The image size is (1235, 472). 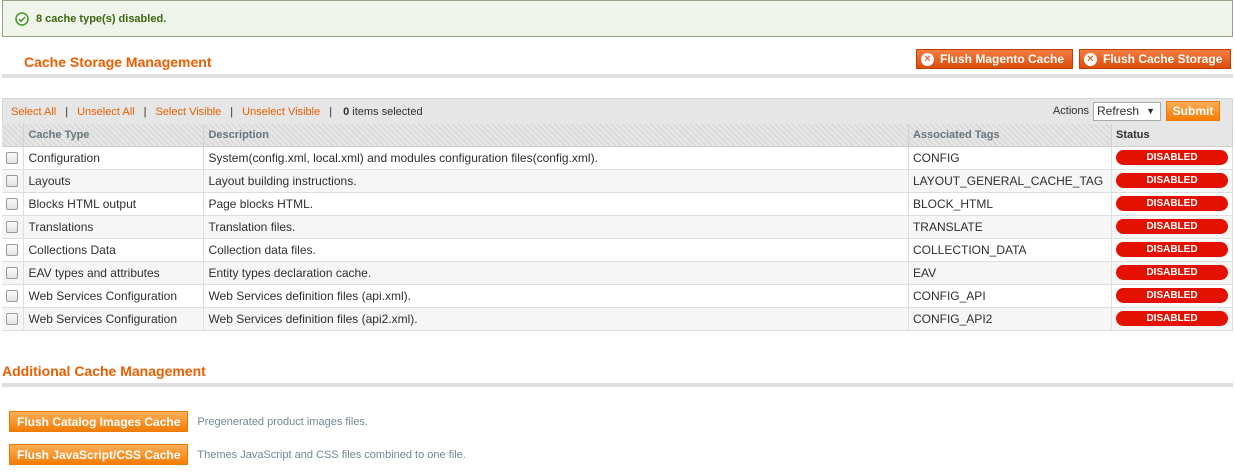 What do you see at coordinates (1193, 111) in the screenshot?
I see `submit-button: Submit` at bounding box center [1193, 111].